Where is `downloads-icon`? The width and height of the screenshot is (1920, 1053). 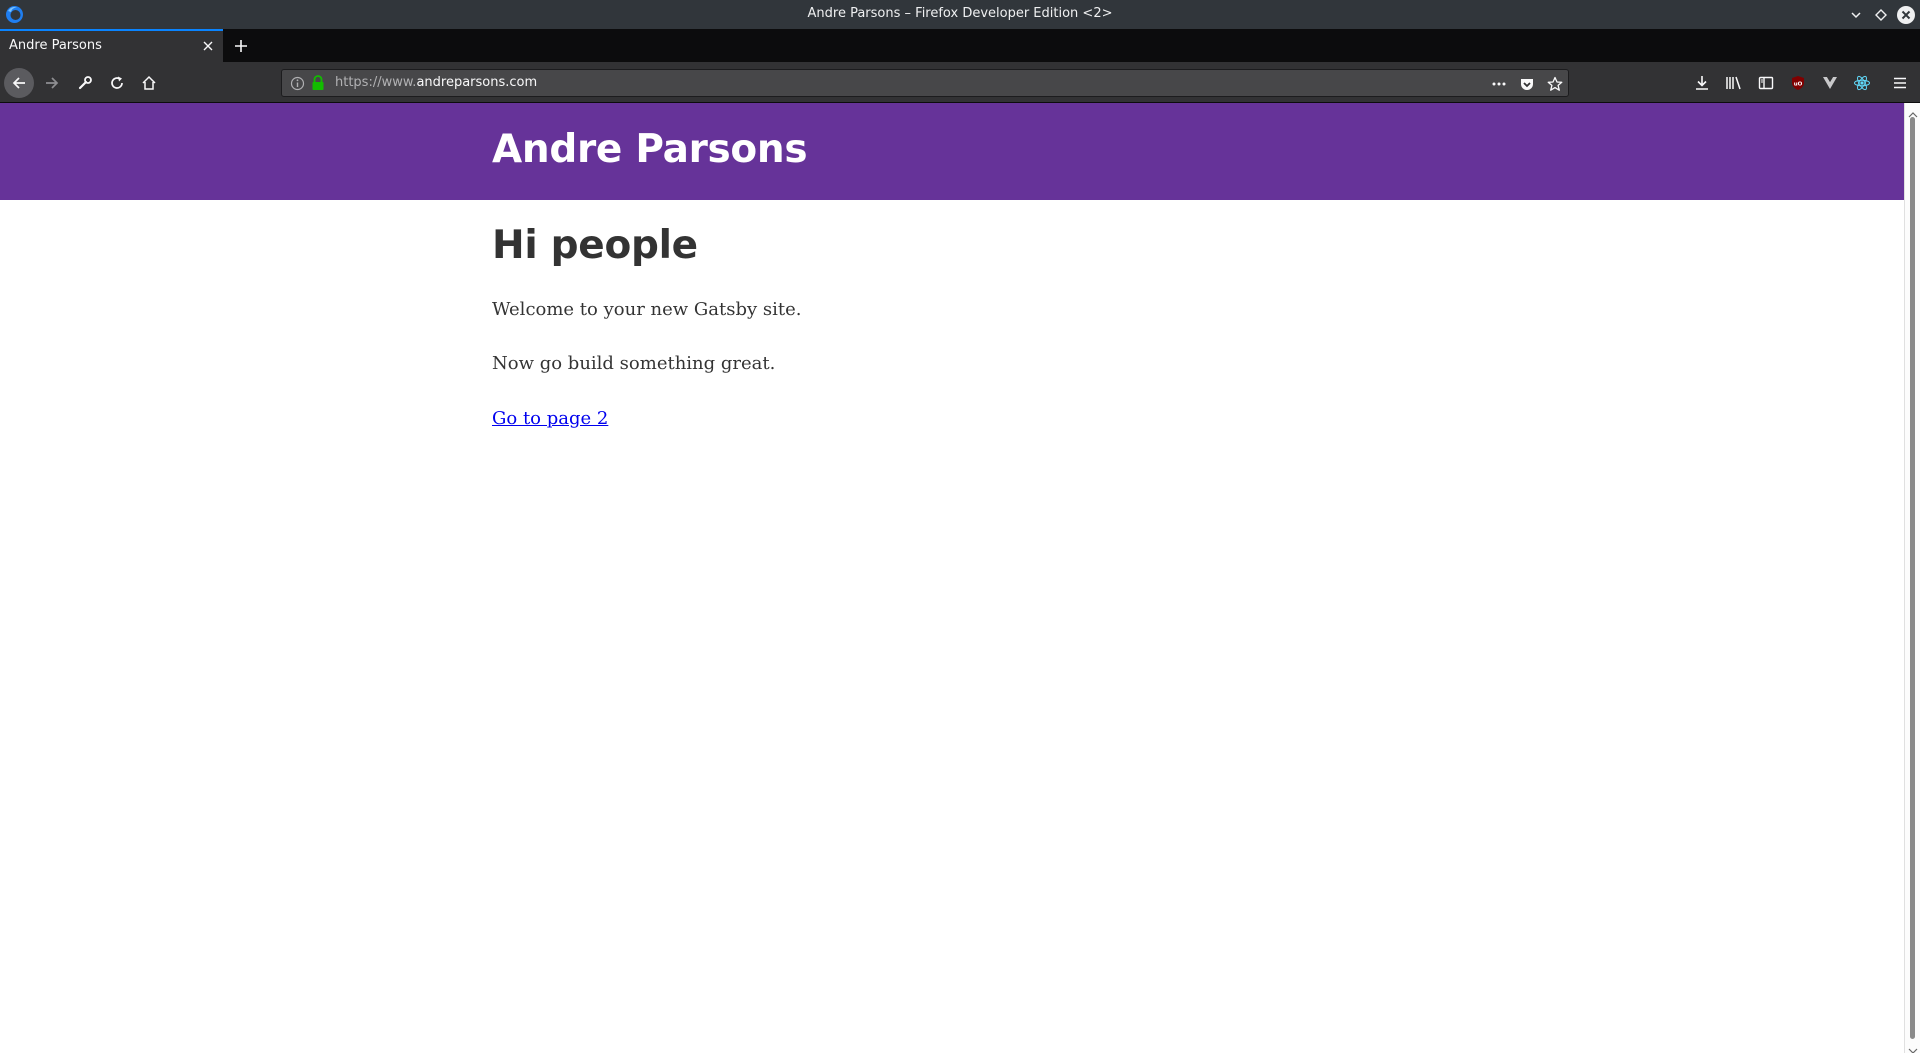 downloads-icon is located at coordinates (1702, 83).